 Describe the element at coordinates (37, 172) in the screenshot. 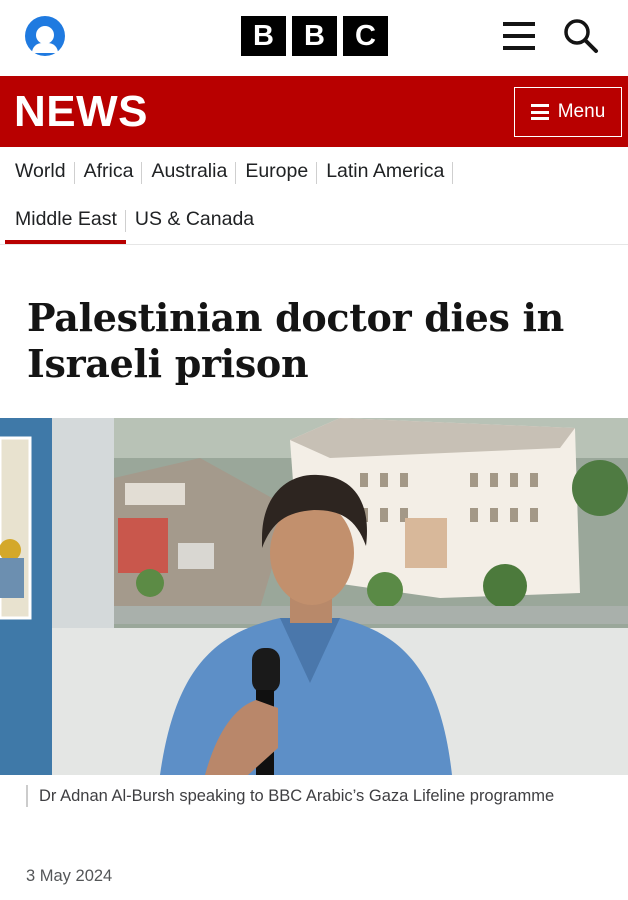

I see `nav-item-world: World` at that location.